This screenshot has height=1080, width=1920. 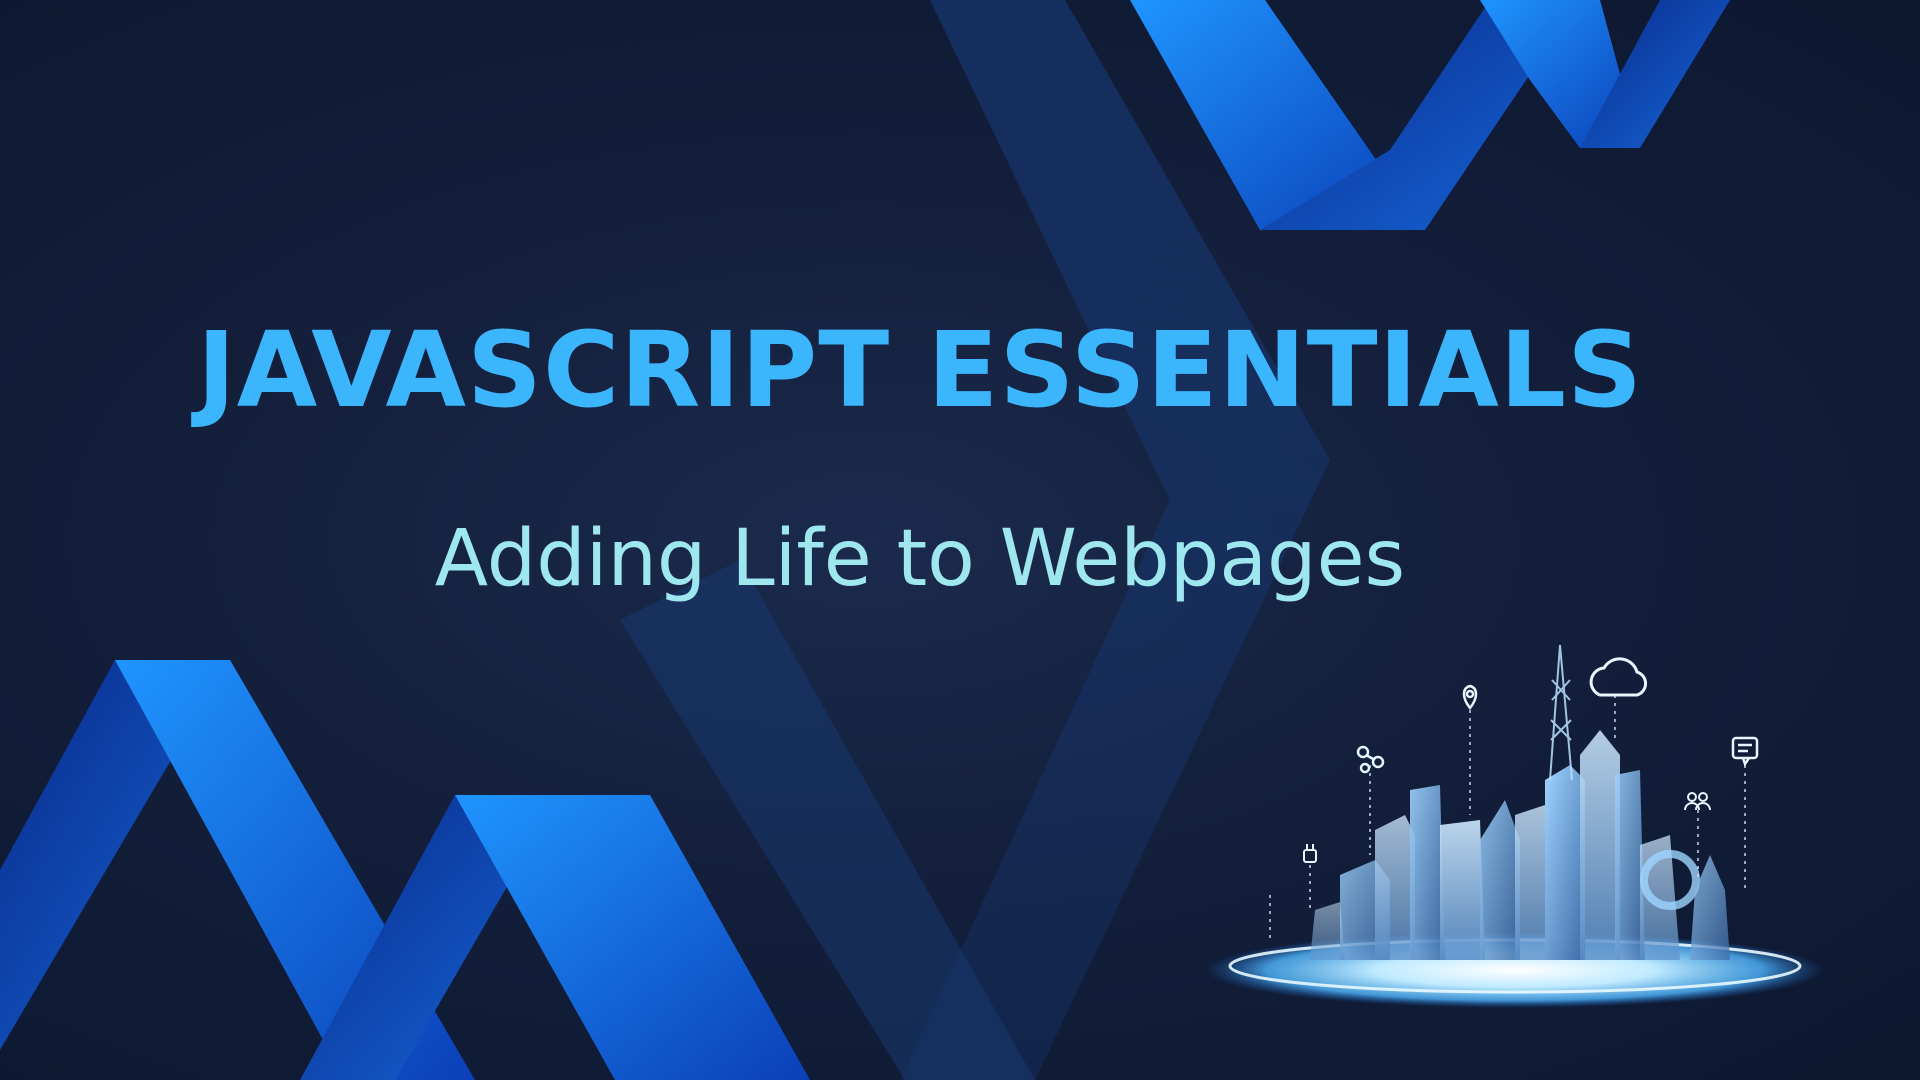 What do you see at coordinates (1561, 712) in the screenshot?
I see `city-antenna` at bounding box center [1561, 712].